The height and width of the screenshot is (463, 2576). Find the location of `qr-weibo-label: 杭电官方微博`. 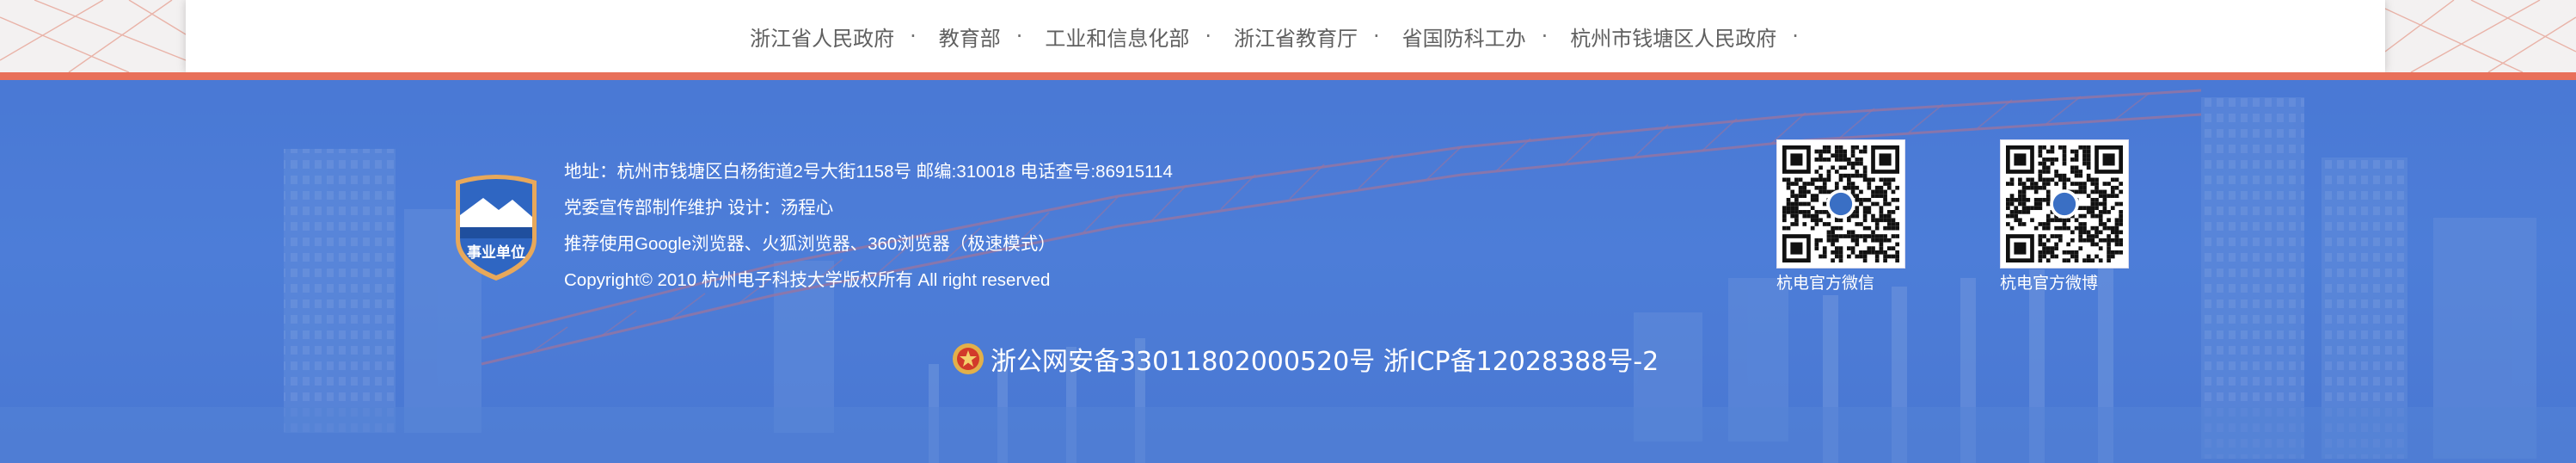

qr-weibo-label: 杭电官方微博 is located at coordinates (2049, 283).